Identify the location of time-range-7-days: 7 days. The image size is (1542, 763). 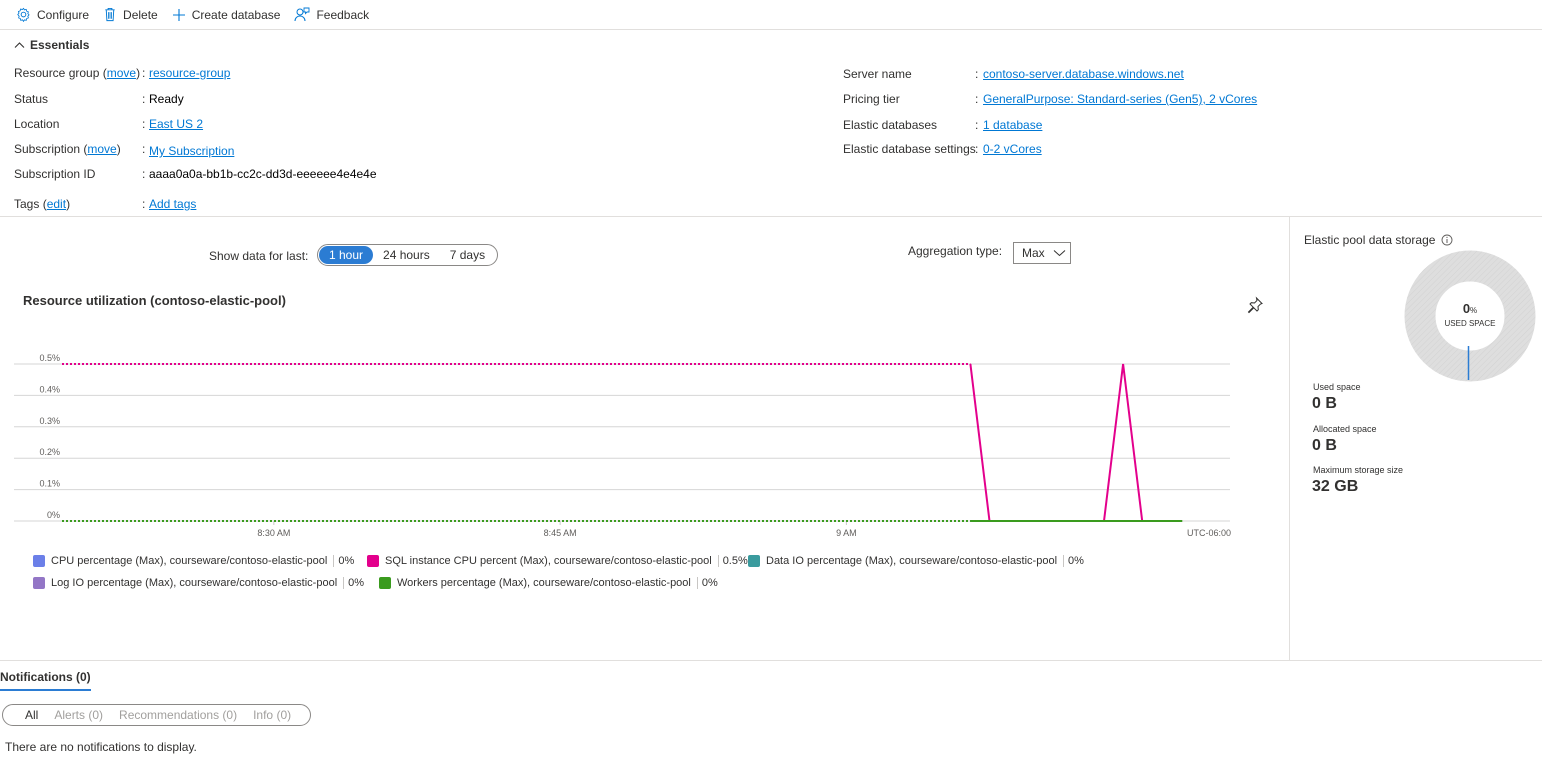
(467, 255).